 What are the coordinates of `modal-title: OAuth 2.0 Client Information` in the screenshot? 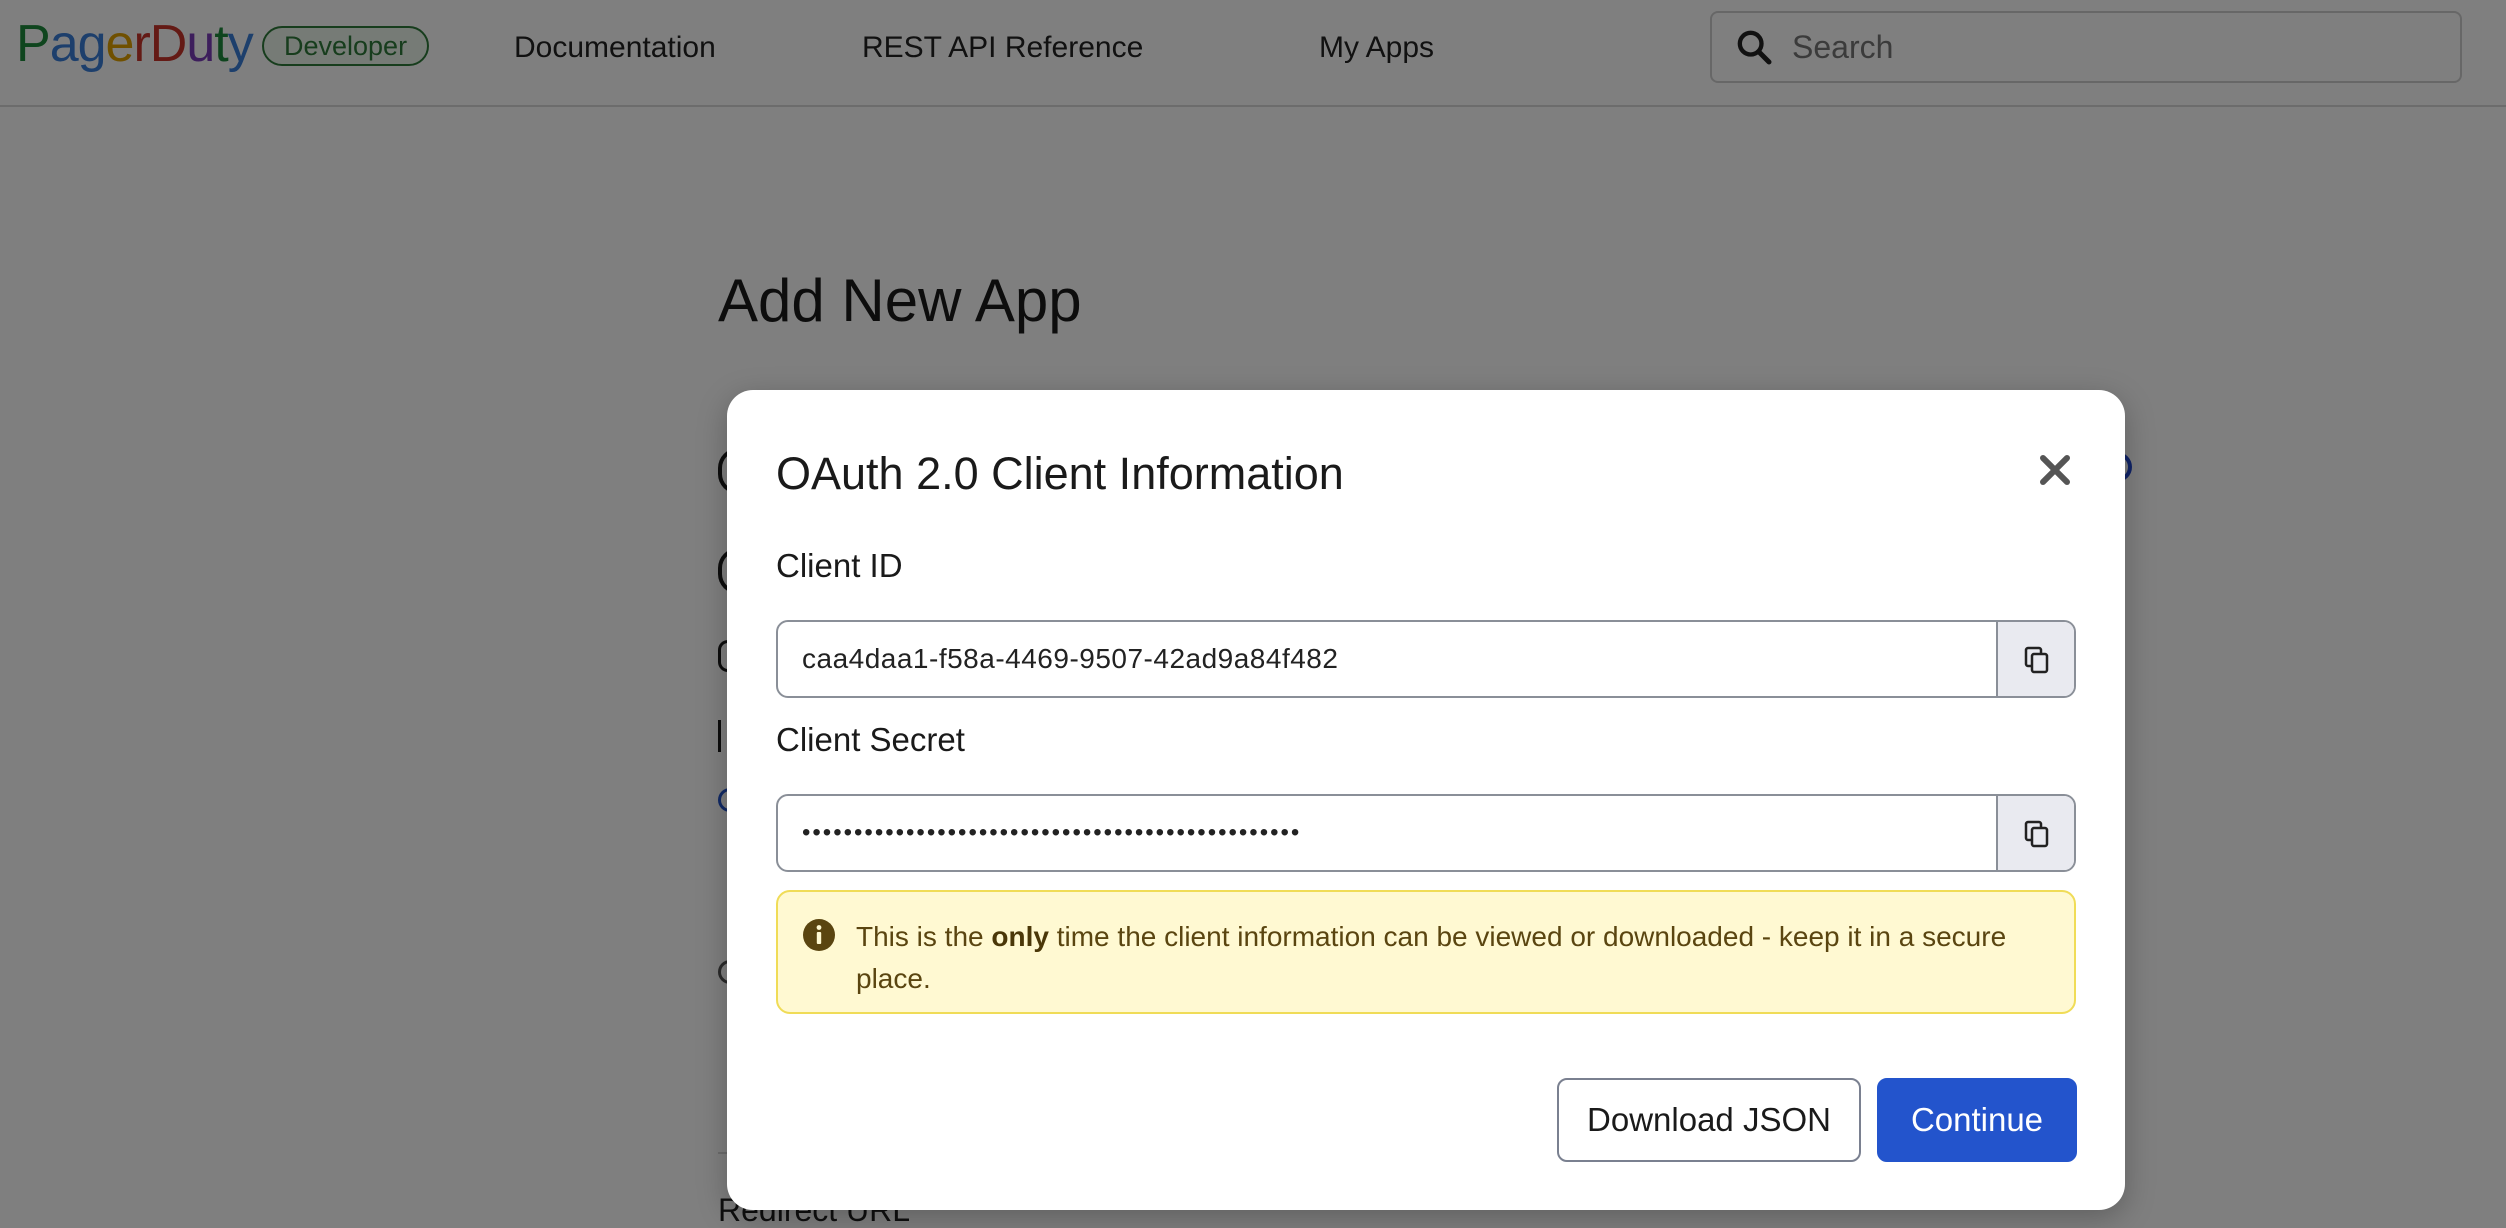 It's located at (1060, 473).